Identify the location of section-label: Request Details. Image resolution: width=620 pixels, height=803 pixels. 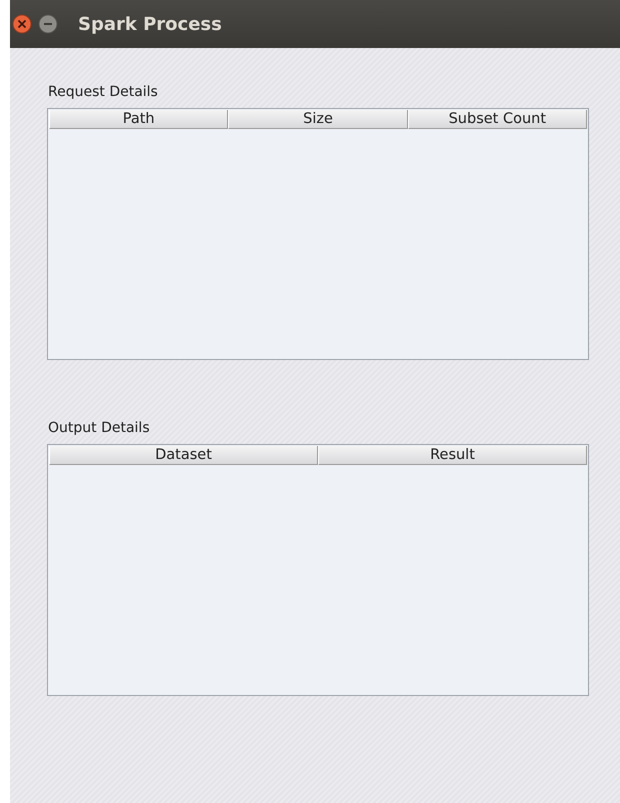
(103, 92).